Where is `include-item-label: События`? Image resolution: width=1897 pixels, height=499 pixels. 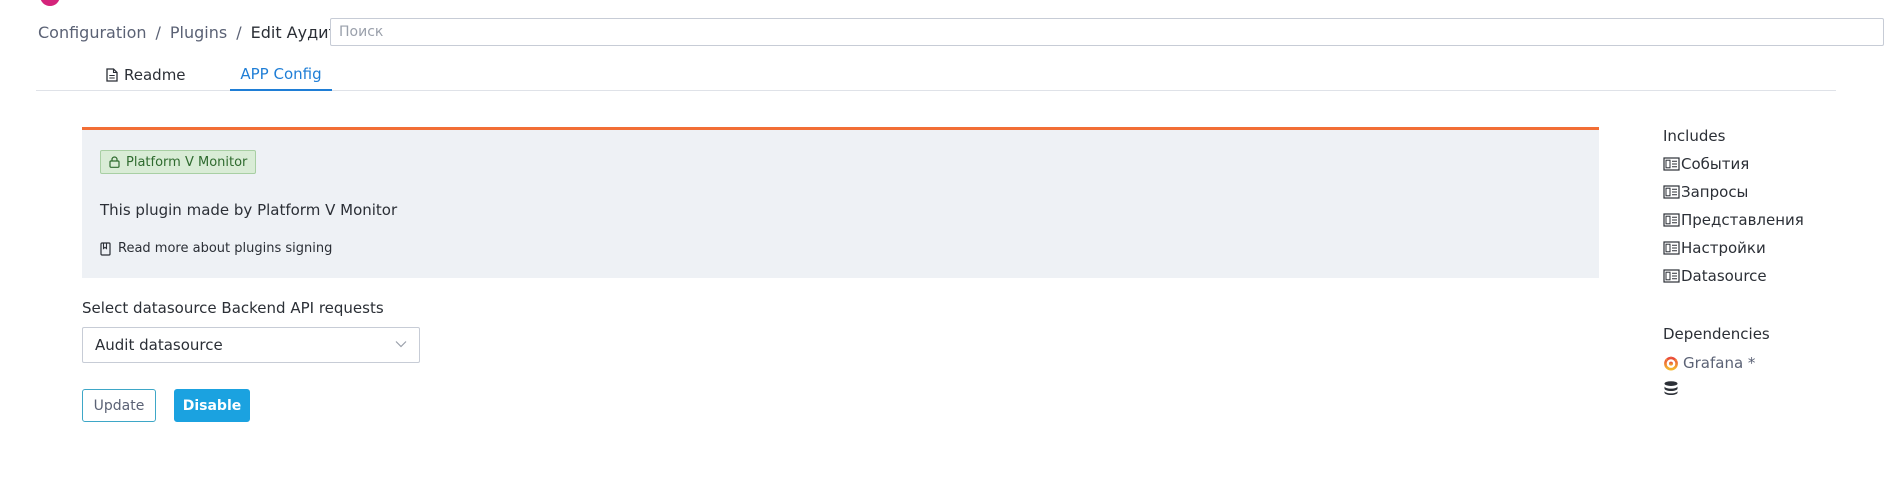
include-item-label: События is located at coordinates (1715, 164).